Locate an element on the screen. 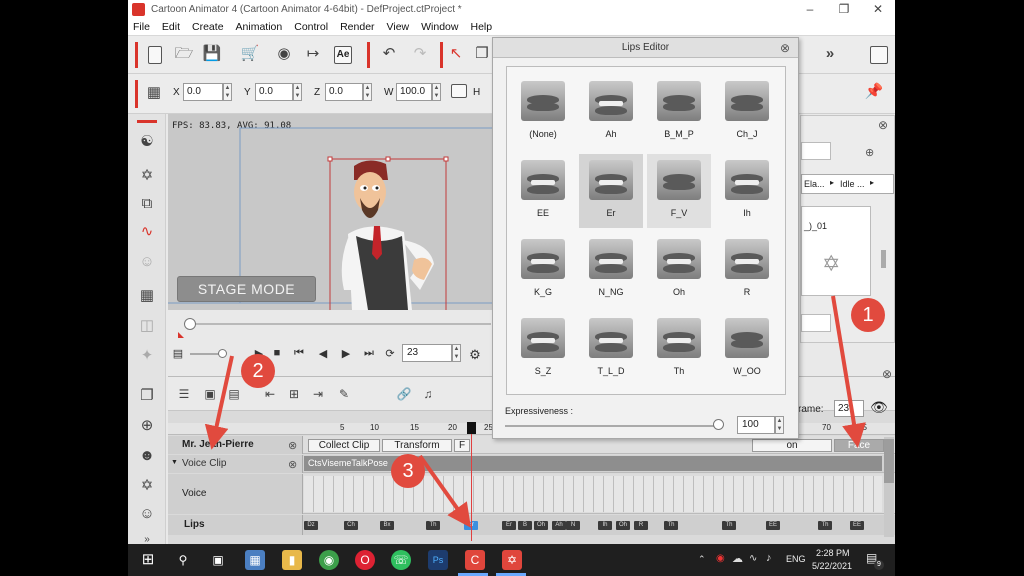 The height and width of the screenshot is (576, 1024). viseme-er: Er is located at coordinates (611, 191).